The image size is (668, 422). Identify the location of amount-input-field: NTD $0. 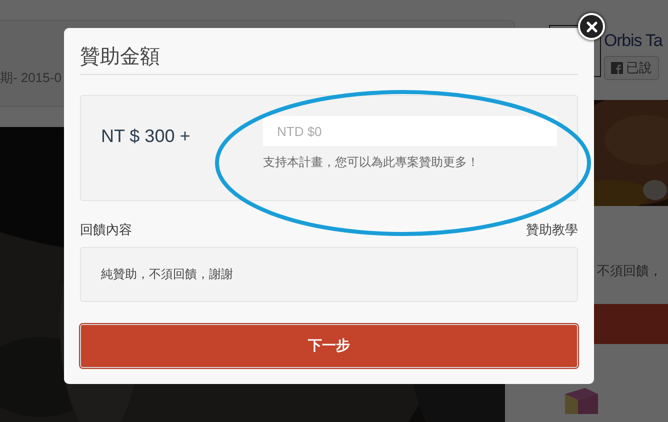
(410, 131).